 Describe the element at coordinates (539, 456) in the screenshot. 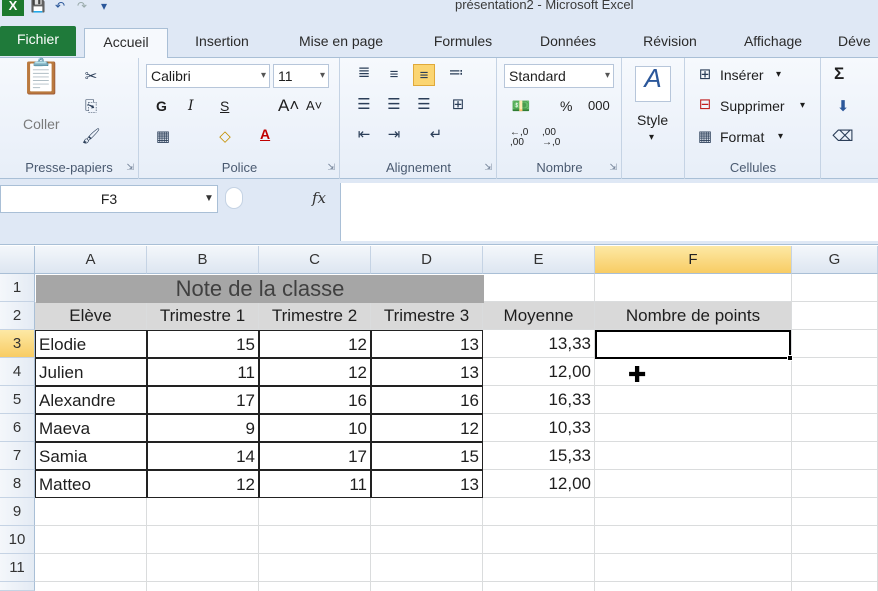

I see `average-cell: 15,33` at that location.